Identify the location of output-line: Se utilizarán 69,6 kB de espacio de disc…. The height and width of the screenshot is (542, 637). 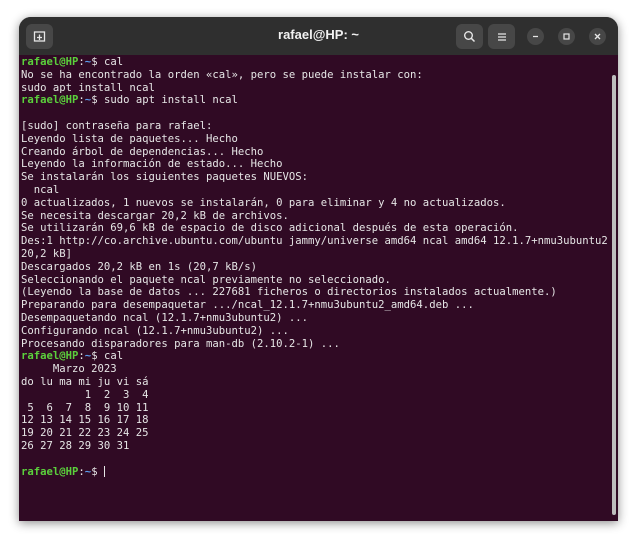
(270, 228).